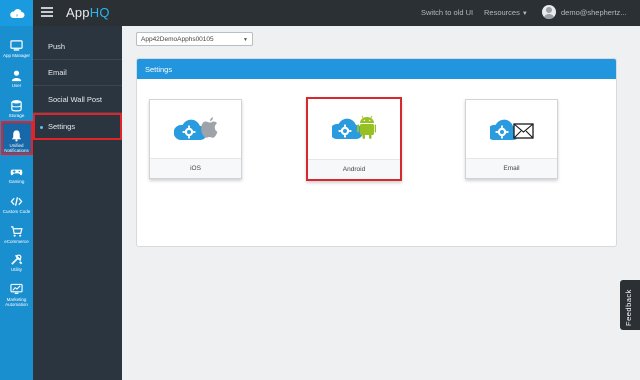 The width and height of the screenshot is (640, 380). What do you see at coordinates (57, 46) in the screenshot?
I see `subnav-label: Push` at bounding box center [57, 46].